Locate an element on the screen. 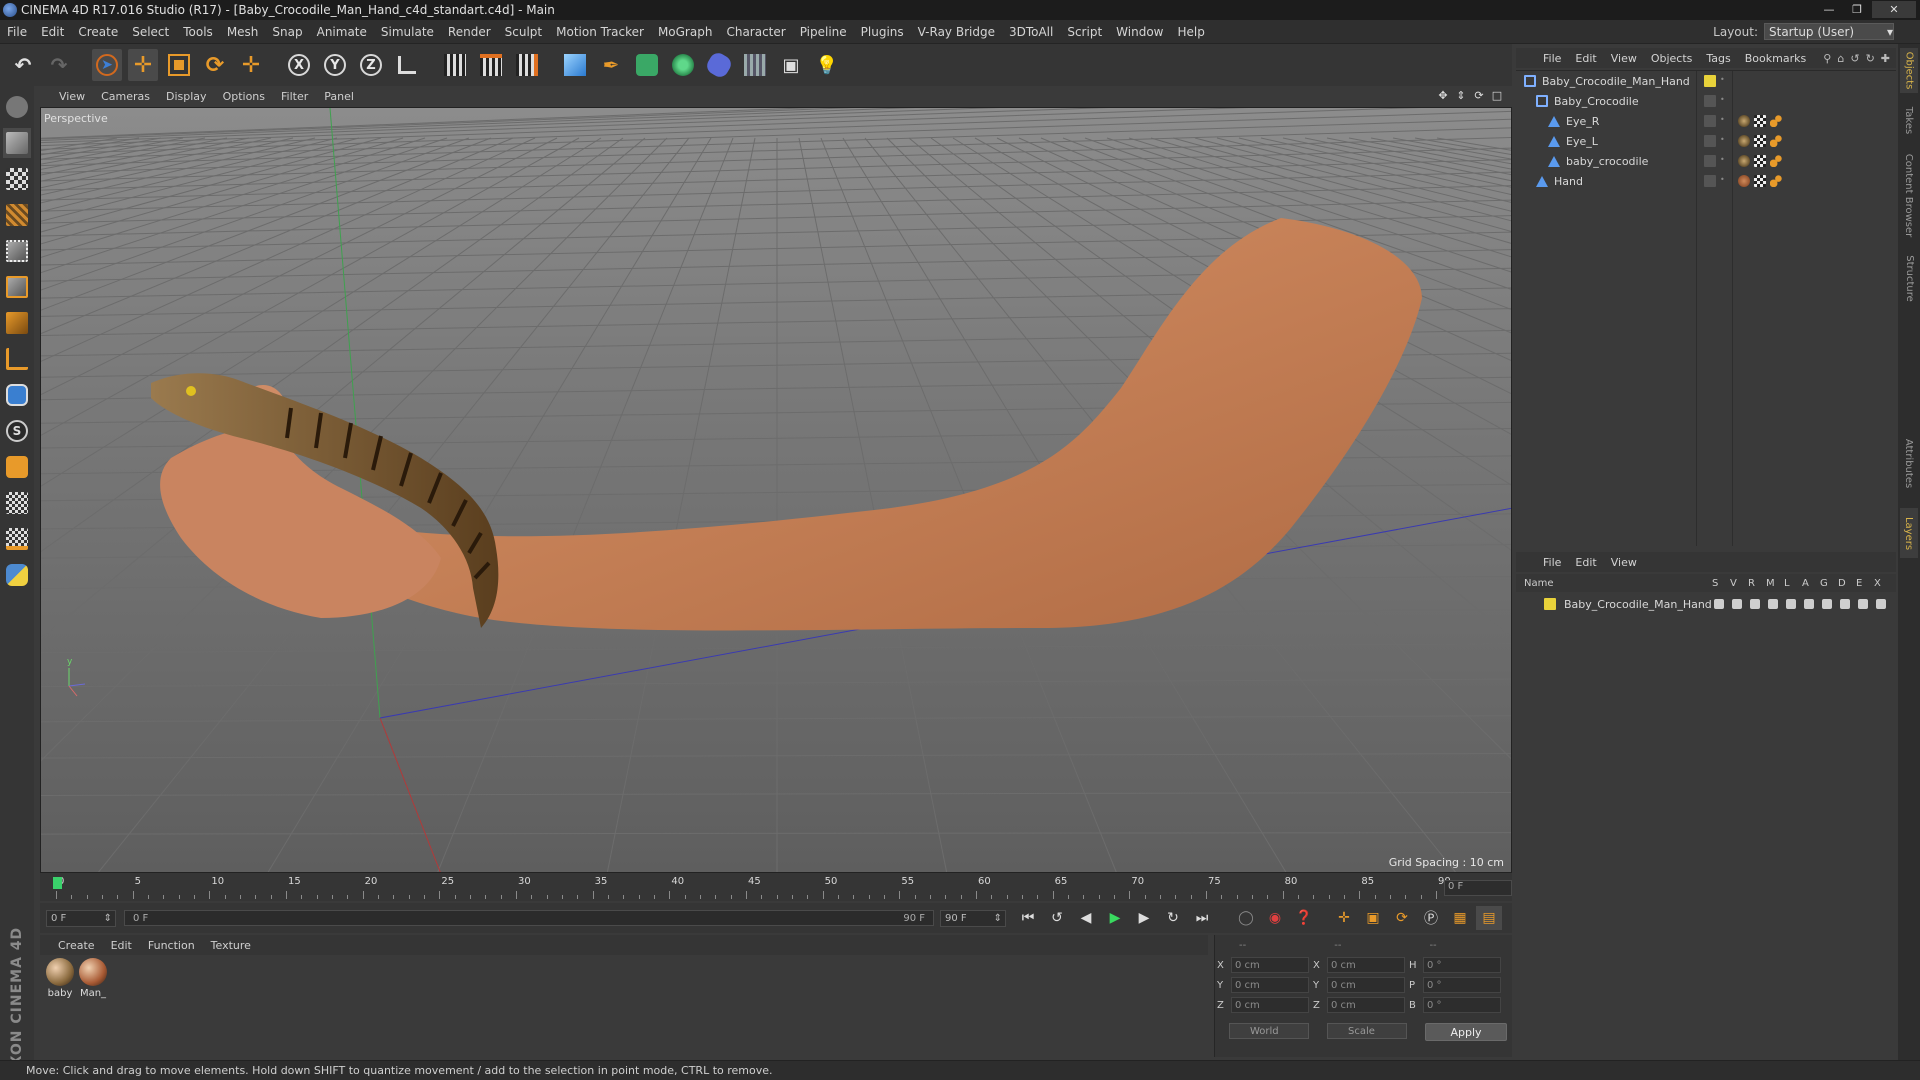 The image size is (1920, 1080). redo-button: ↷ is located at coordinates (59, 65).